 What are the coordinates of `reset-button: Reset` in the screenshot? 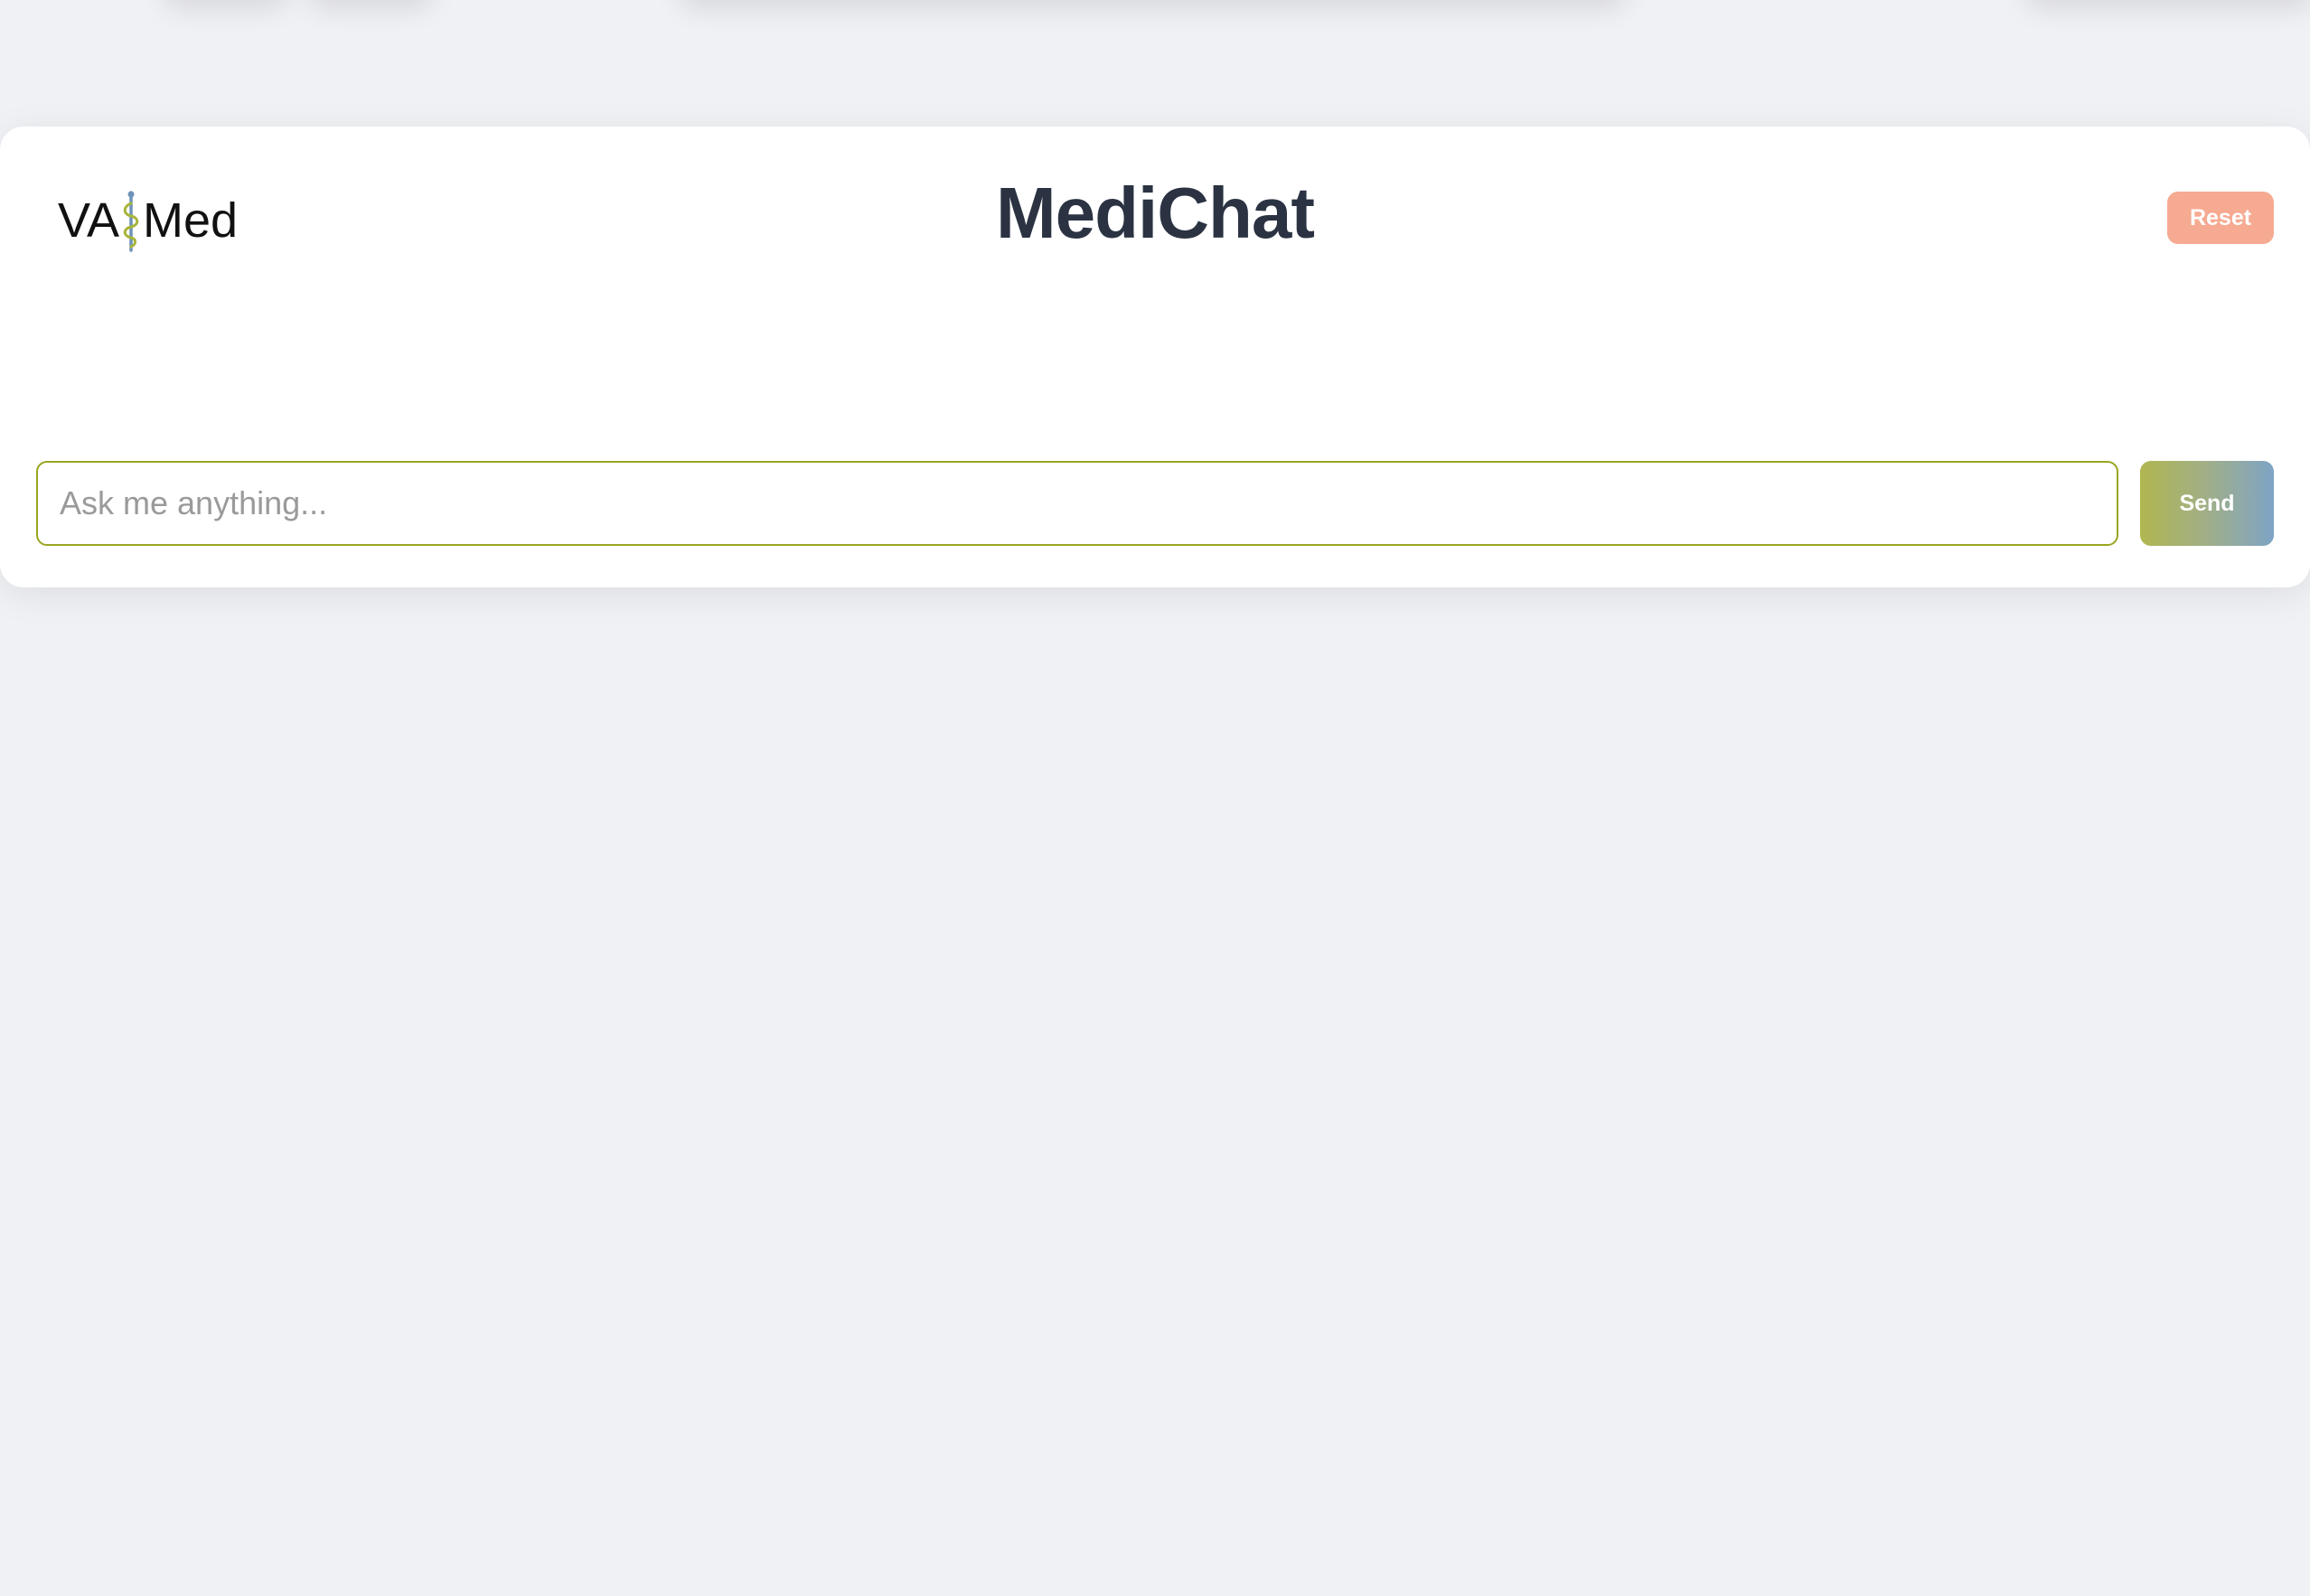 It's located at (2220, 218).